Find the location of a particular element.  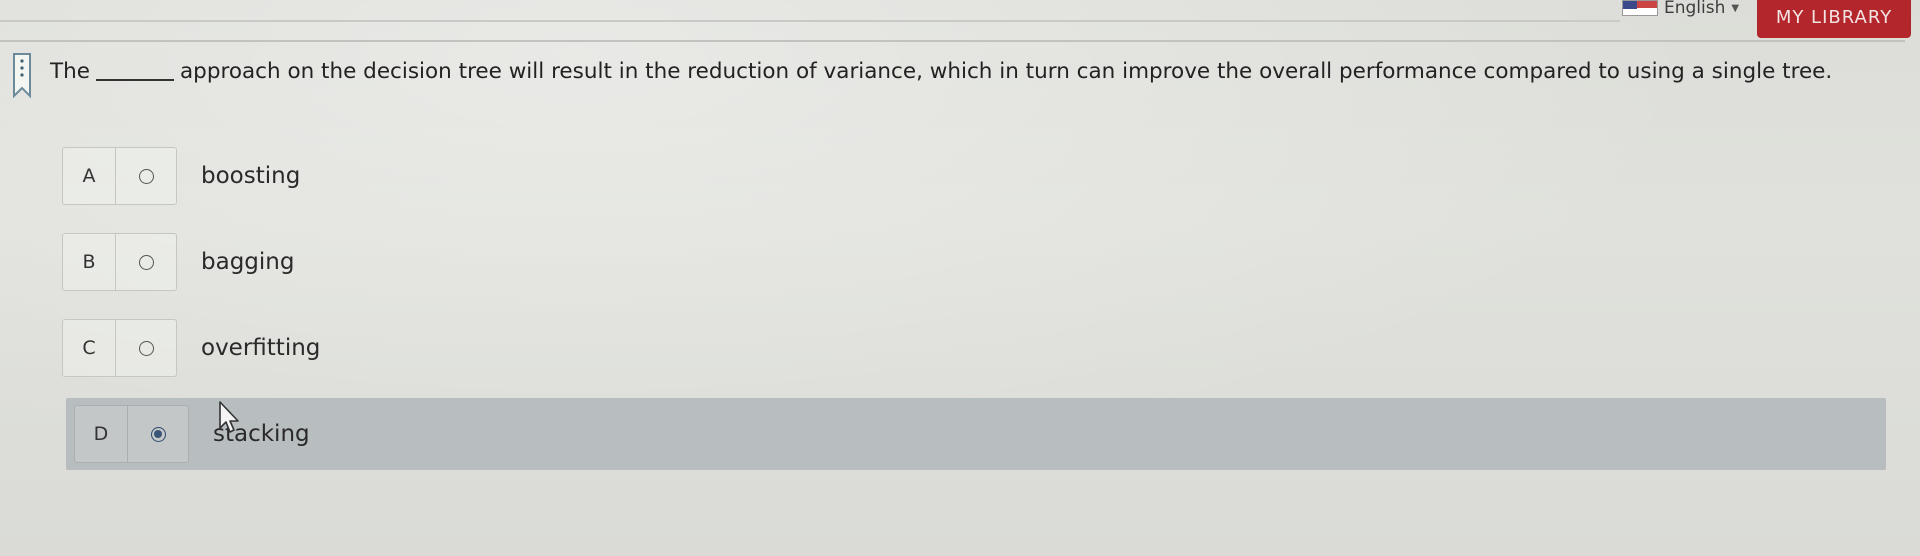

my-library-button: MY LIBRARY is located at coordinates (1834, 19).